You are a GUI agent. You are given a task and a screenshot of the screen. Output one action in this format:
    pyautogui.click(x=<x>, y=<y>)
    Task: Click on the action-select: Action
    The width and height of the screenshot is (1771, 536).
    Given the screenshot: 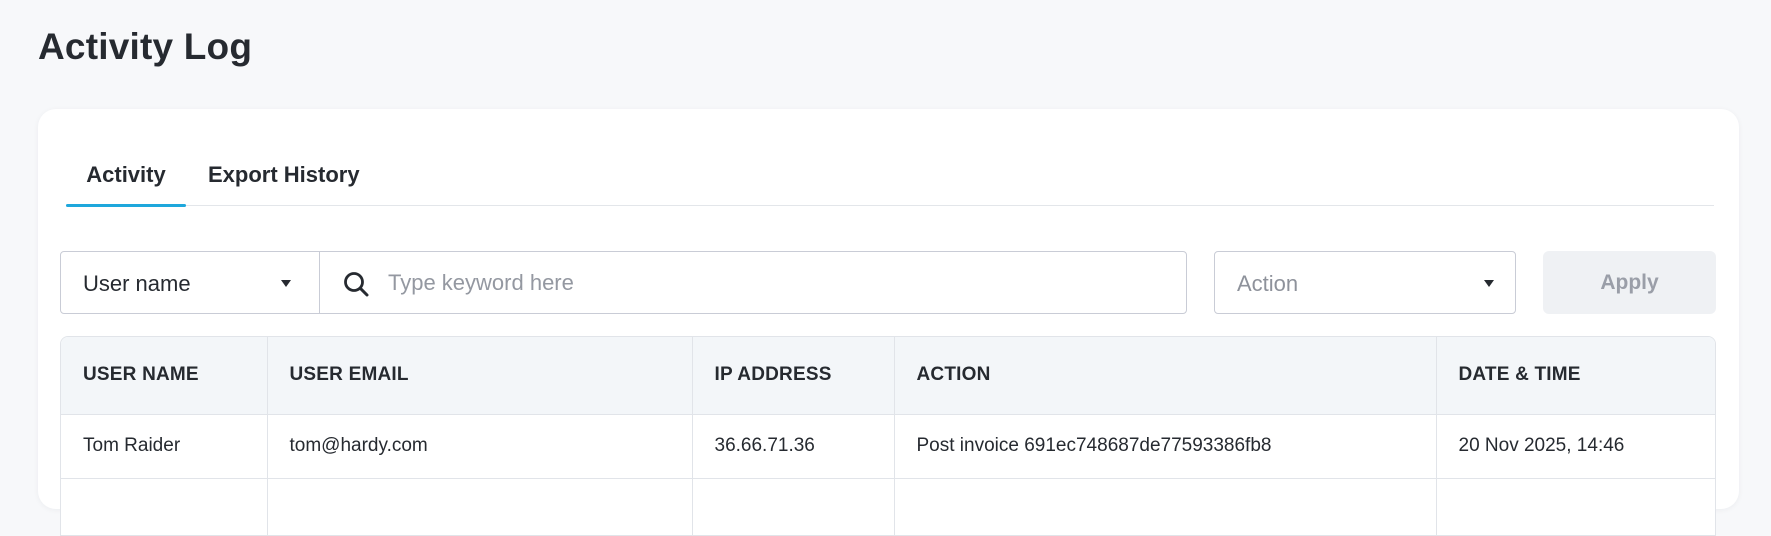 What is the action you would take?
    pyautogui.click(x=1365, y=282)
    